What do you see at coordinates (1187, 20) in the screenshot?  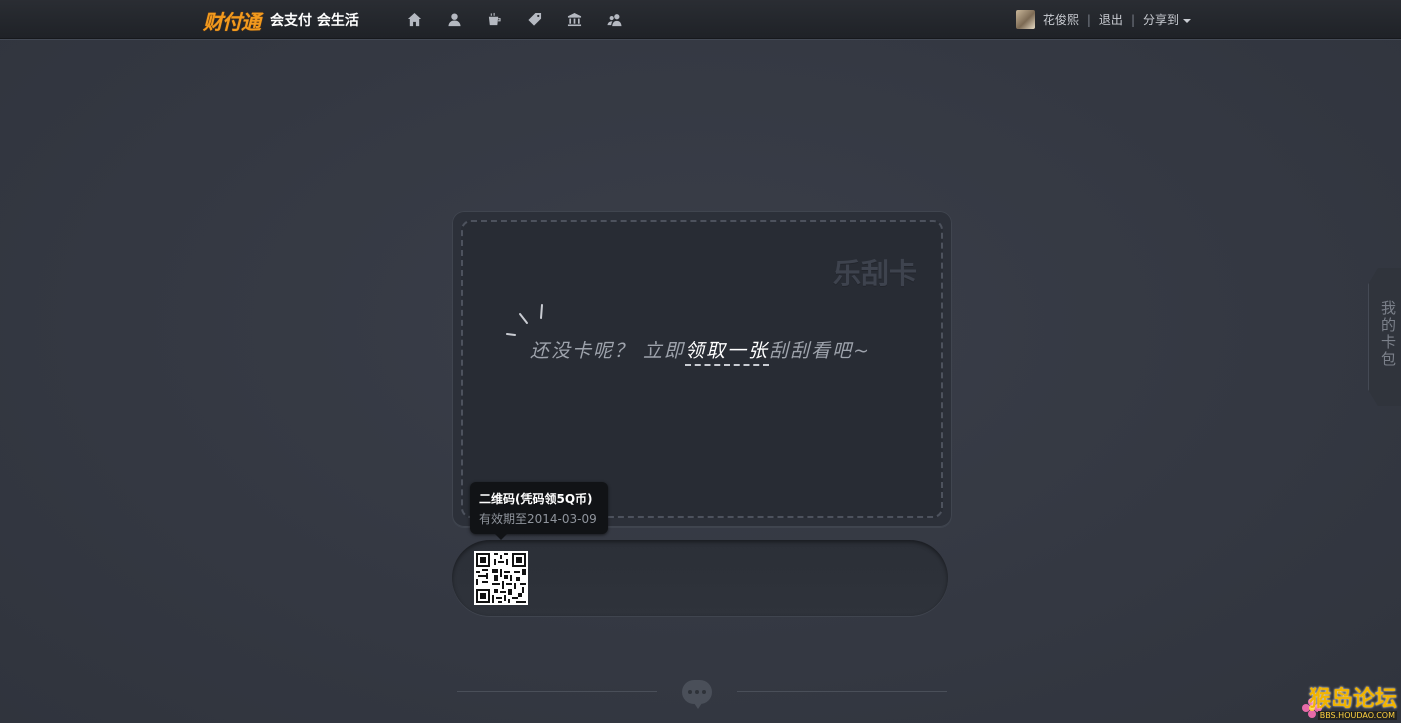 I see `chevron-down-icon` at bounding box center [1187, 20].